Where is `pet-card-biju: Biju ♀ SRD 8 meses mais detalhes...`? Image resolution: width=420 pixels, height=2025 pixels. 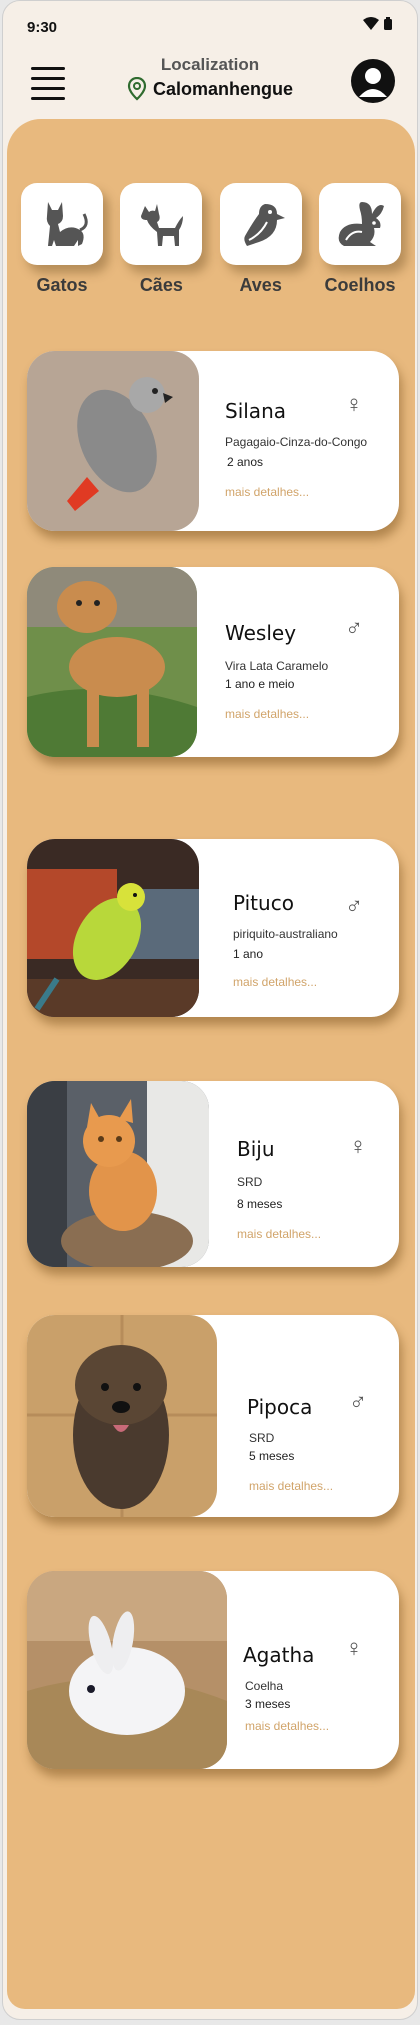
pet-card-biju: Biju ♀ SRD 8 meses mais detalhes... is located at coordinates (213, 1174).